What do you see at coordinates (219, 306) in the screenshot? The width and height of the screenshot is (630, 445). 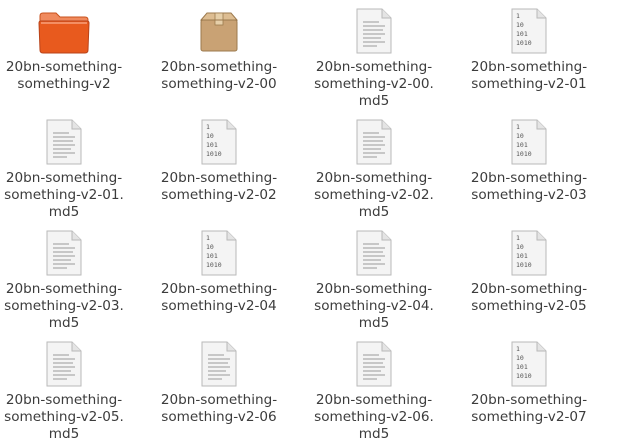 I see `file-label-line: something-v2-04` at bounding box center [219, 306].